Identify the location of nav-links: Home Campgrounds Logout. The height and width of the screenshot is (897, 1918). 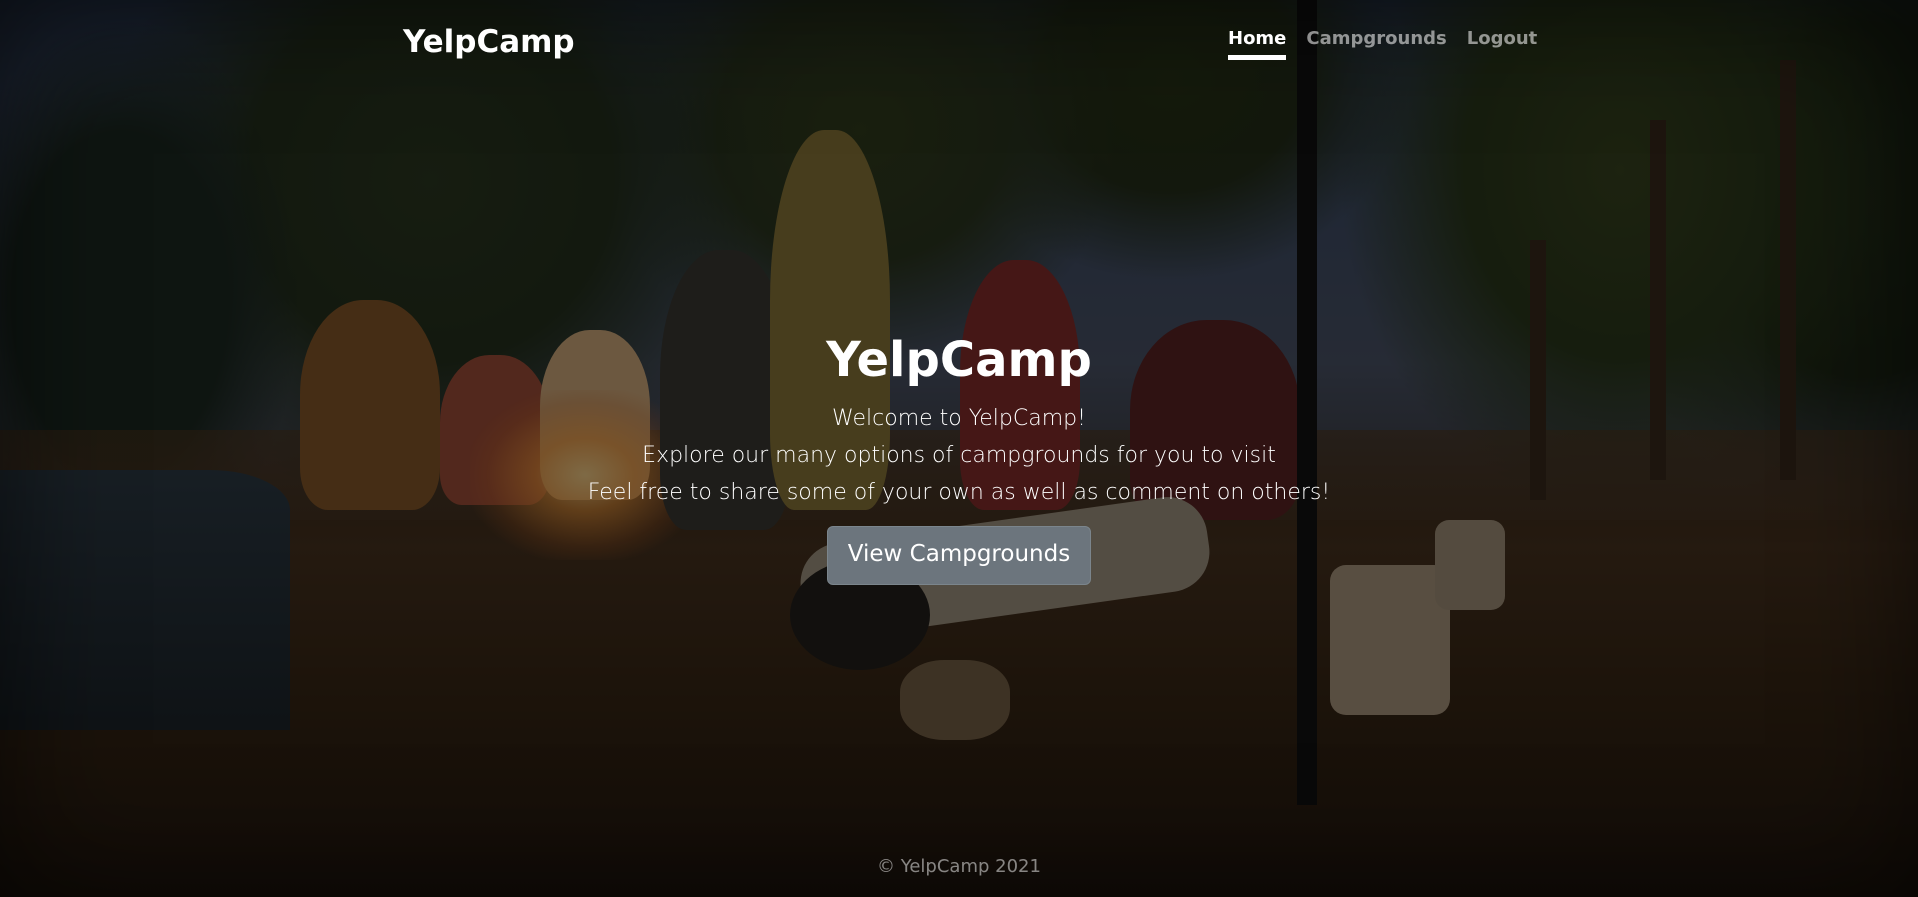
(1382, 43).